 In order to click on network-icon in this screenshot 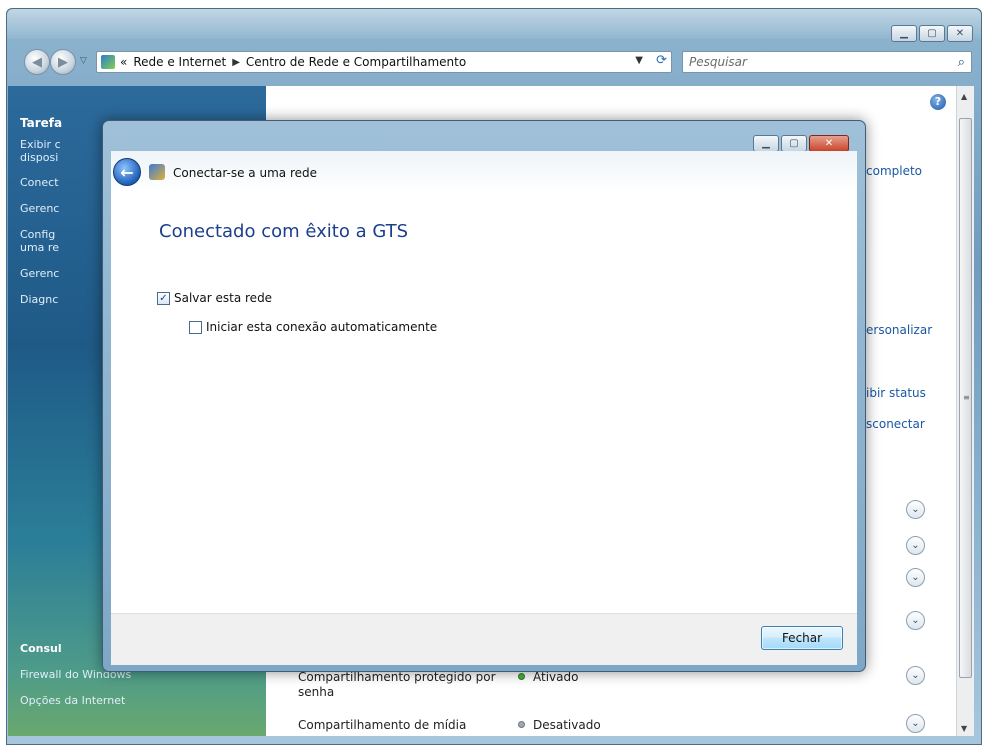, I will do `click(157, 172)`.